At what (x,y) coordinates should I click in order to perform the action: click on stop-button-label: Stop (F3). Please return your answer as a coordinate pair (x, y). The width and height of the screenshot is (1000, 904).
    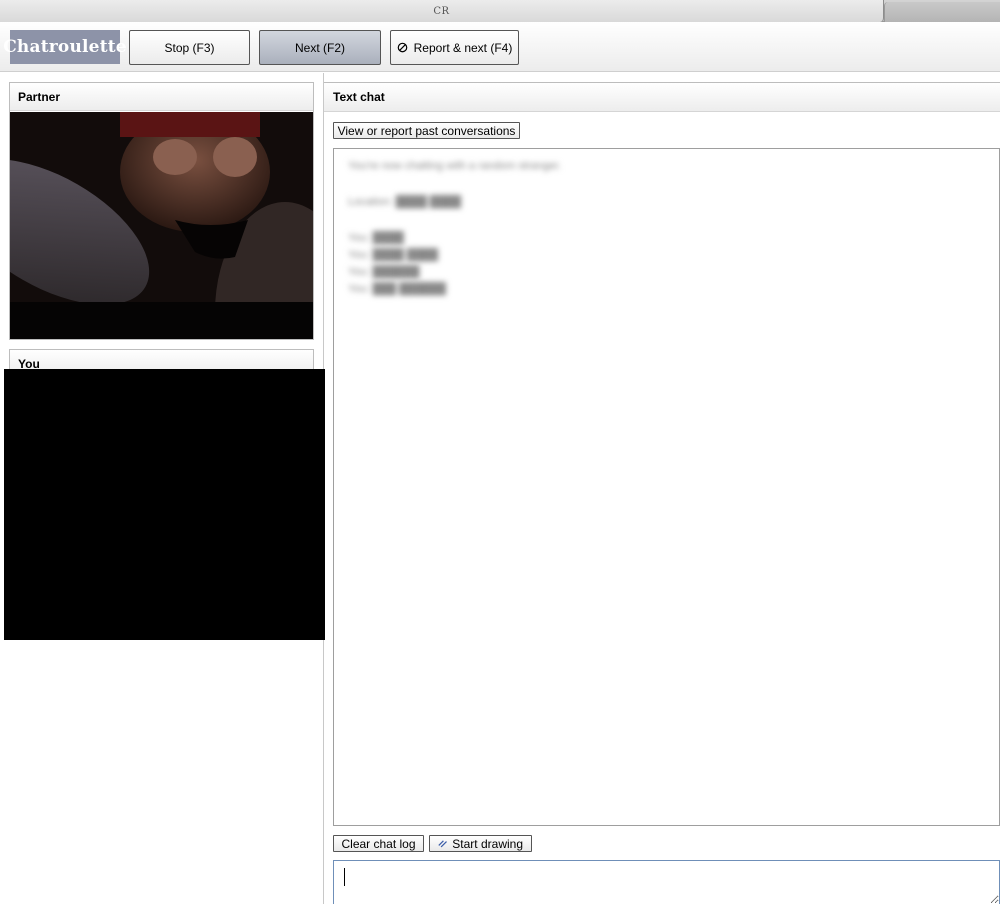
    Looking at the image, I should click on (189, 47).